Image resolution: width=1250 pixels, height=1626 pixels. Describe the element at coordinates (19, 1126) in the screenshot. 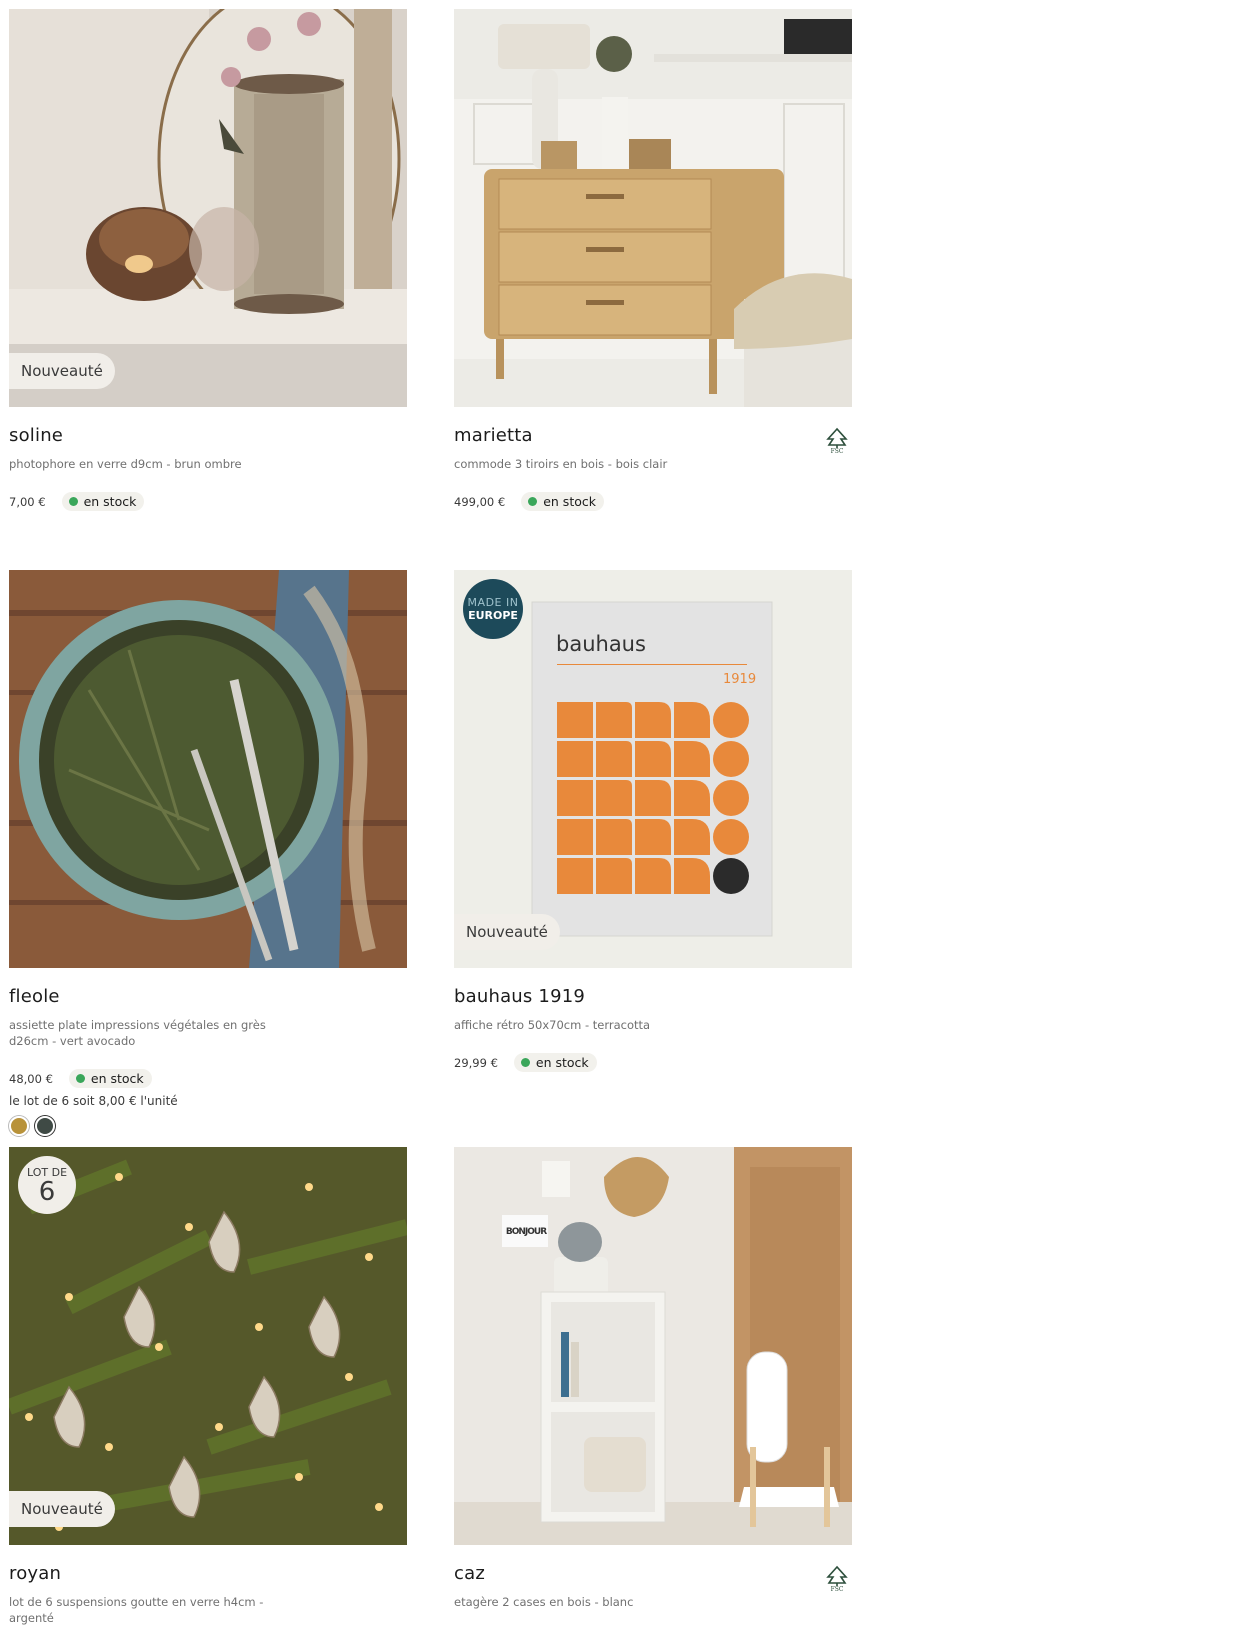

I see `color-swatch-gold` at that location.